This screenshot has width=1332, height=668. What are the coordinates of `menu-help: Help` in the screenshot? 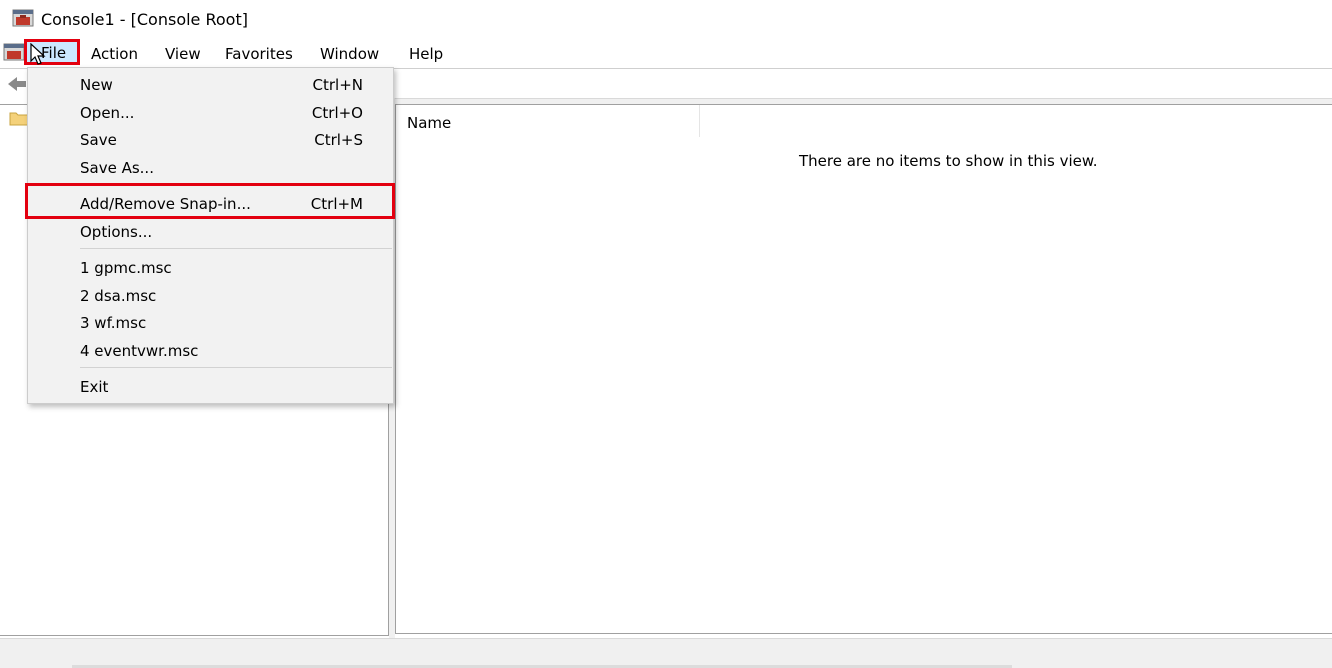 It's located at (426, 54).